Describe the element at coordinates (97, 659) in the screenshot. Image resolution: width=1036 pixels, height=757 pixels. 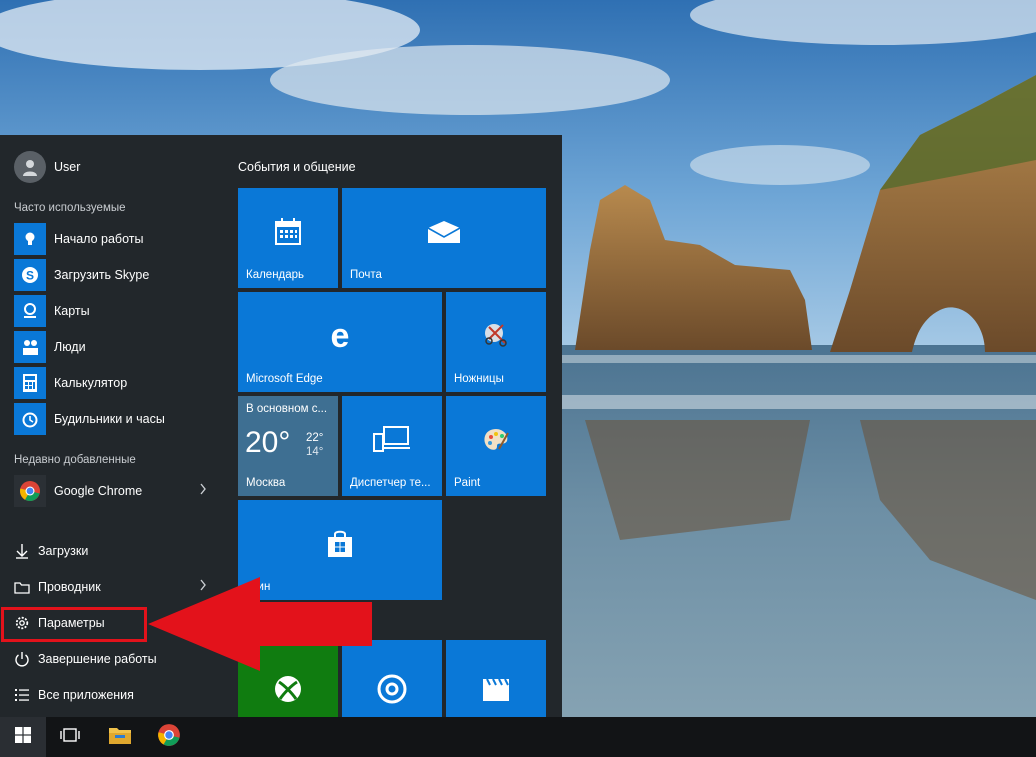
I see `power-label: Завершение работы` at that location.